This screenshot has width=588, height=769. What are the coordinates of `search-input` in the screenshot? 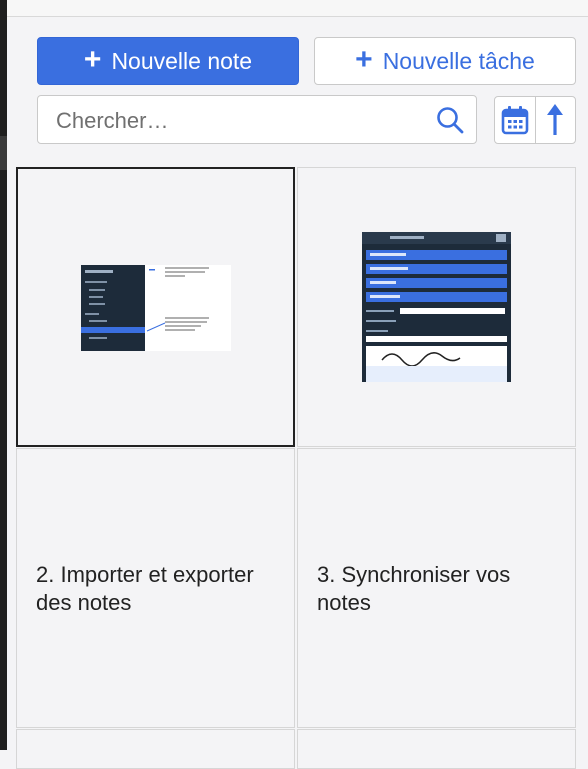 It's located at (236, 121).